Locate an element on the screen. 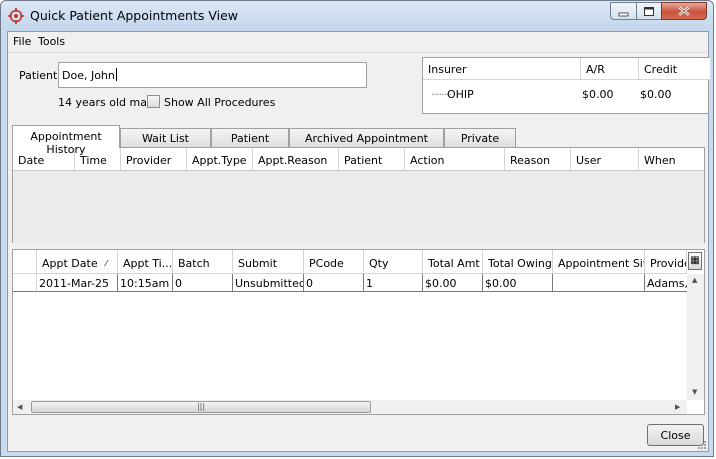 This screenshot has width=716, height=459. cell-appointment-site is located at coordinates (599, 283).